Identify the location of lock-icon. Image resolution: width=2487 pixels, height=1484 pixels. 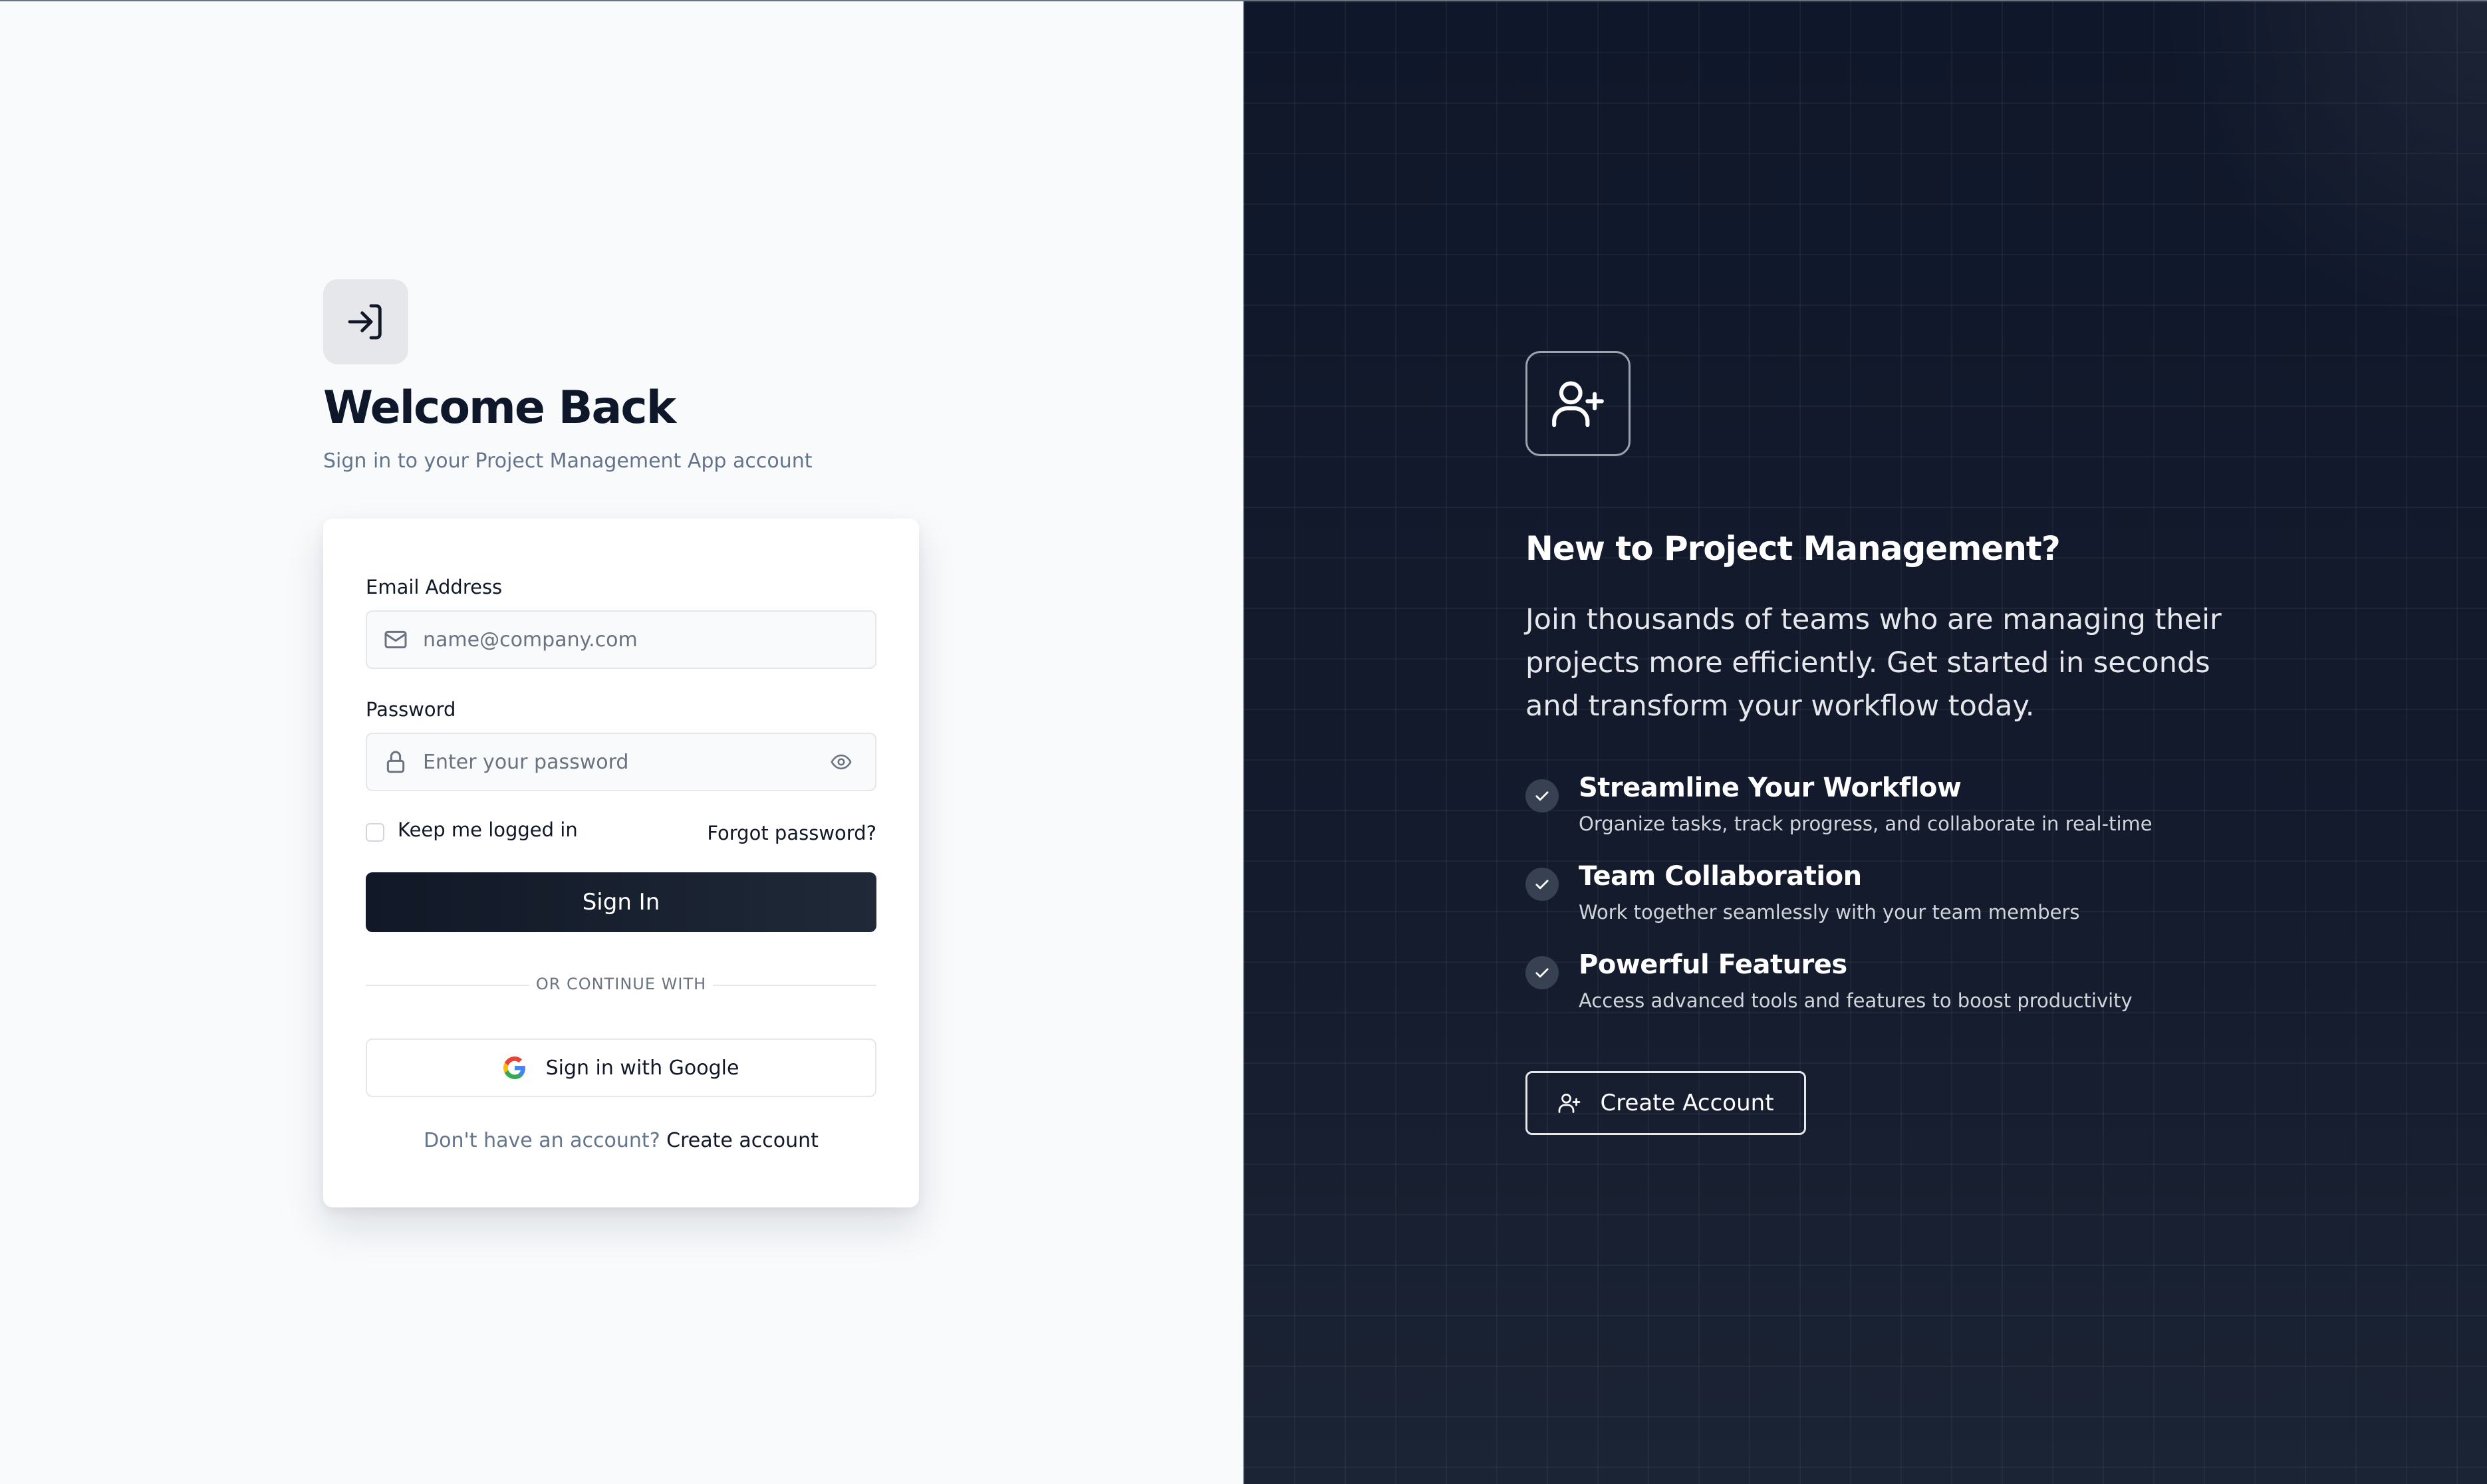
(396, 762).